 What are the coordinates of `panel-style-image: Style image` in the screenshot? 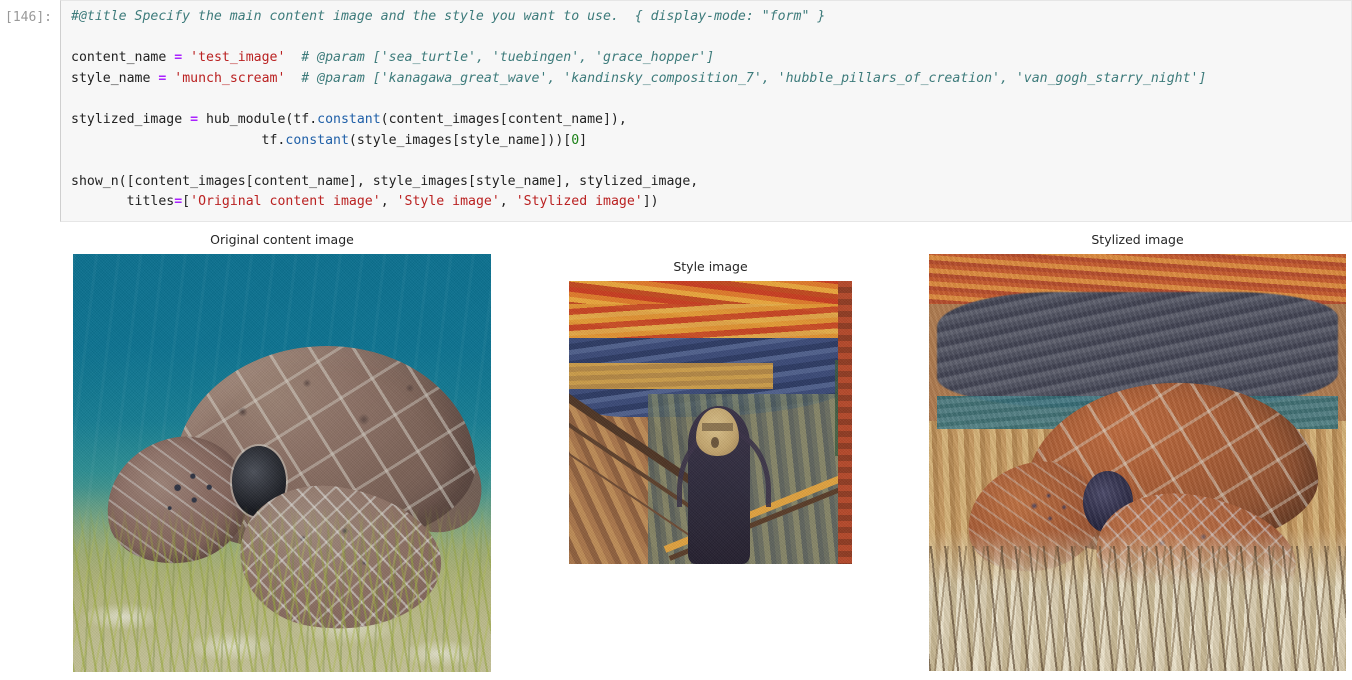 It's located at (710, 454).